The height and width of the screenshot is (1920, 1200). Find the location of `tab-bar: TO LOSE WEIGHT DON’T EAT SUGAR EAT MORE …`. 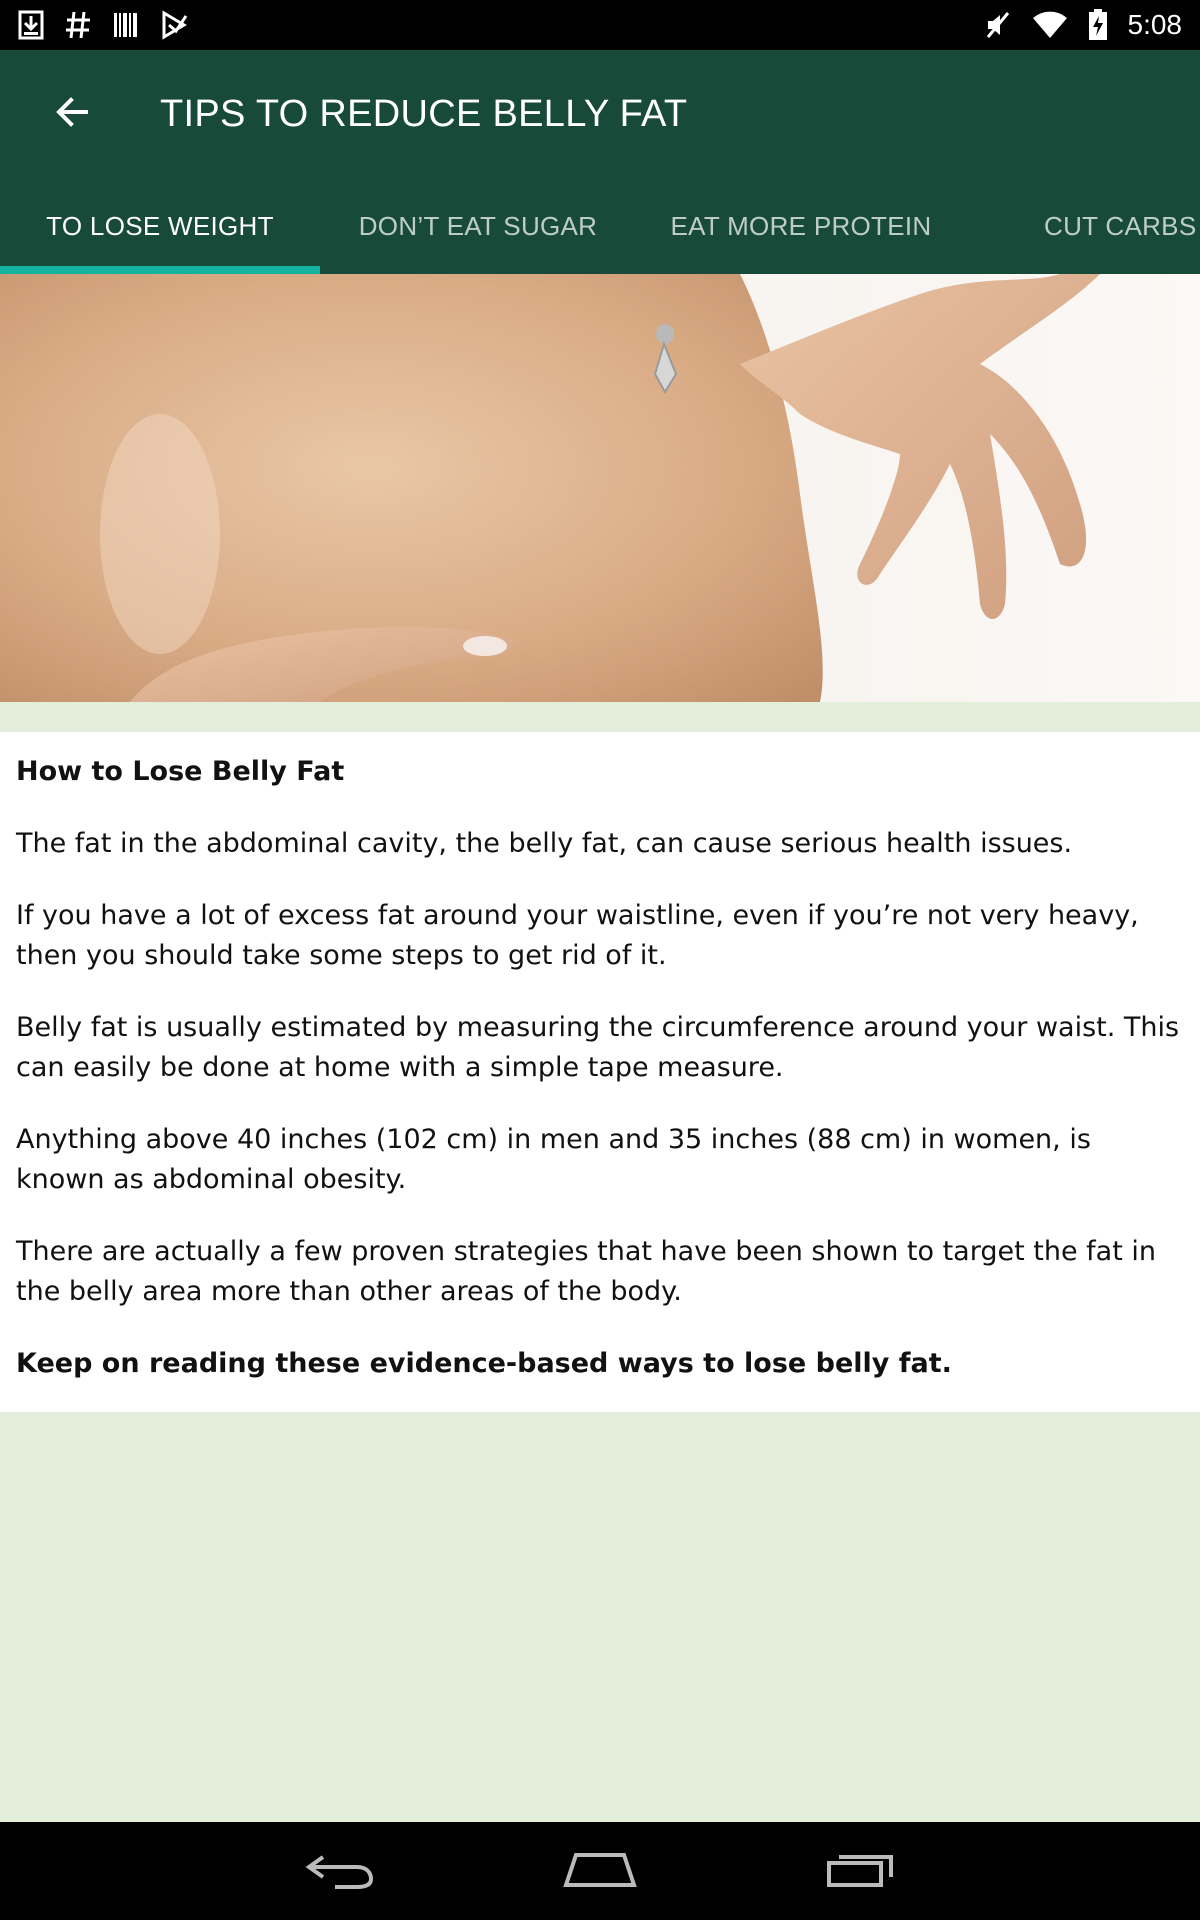

tab-bar: TO LOSE WEIGHT DON’T EAT SUGAR EAT MORE … is located at coordinates (600, 226).